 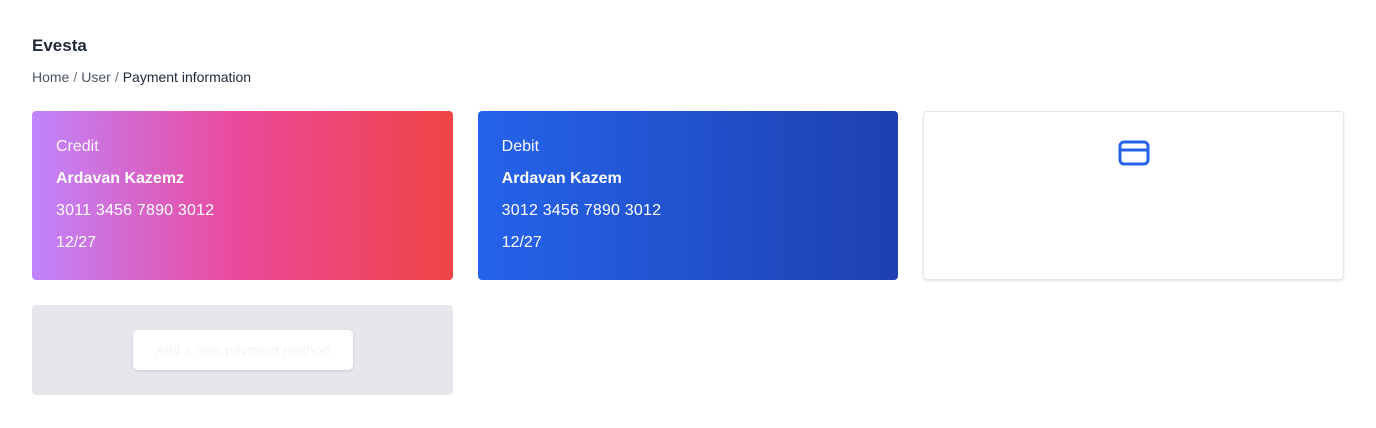 What do you see at coordinates (561, 178) in the screenshot?
I see `card-holder: Ardavan Kazem` at bounding box center [561, 178].